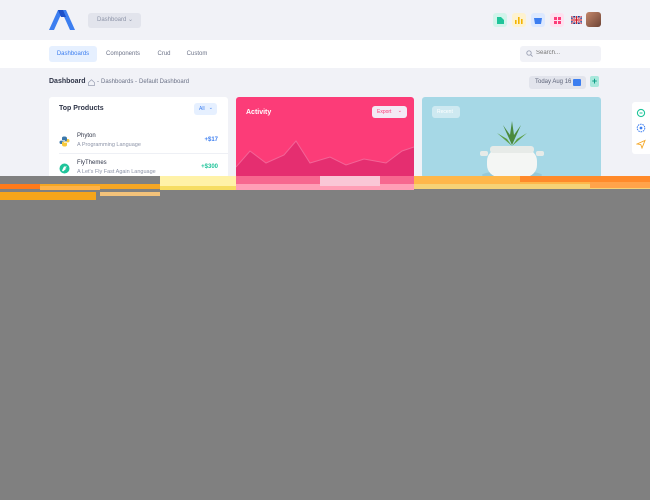 This screenshot has width=650, height=500. Describe the element at coordinates (325, 20) in the screenshot. I see `top-header: Dashboard ⌄` at that location.